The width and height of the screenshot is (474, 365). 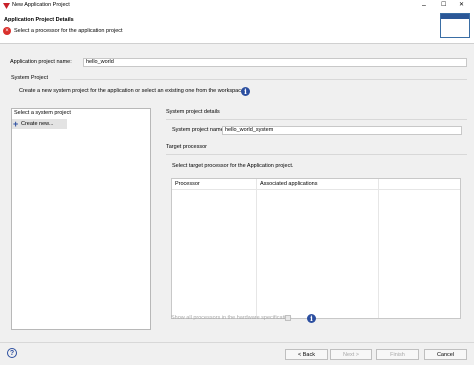 What do you see at coordinates (288, 184) in the screenshot?
I see `column-header-associated-applications: Associated applications` at bounding box center [288, 184].